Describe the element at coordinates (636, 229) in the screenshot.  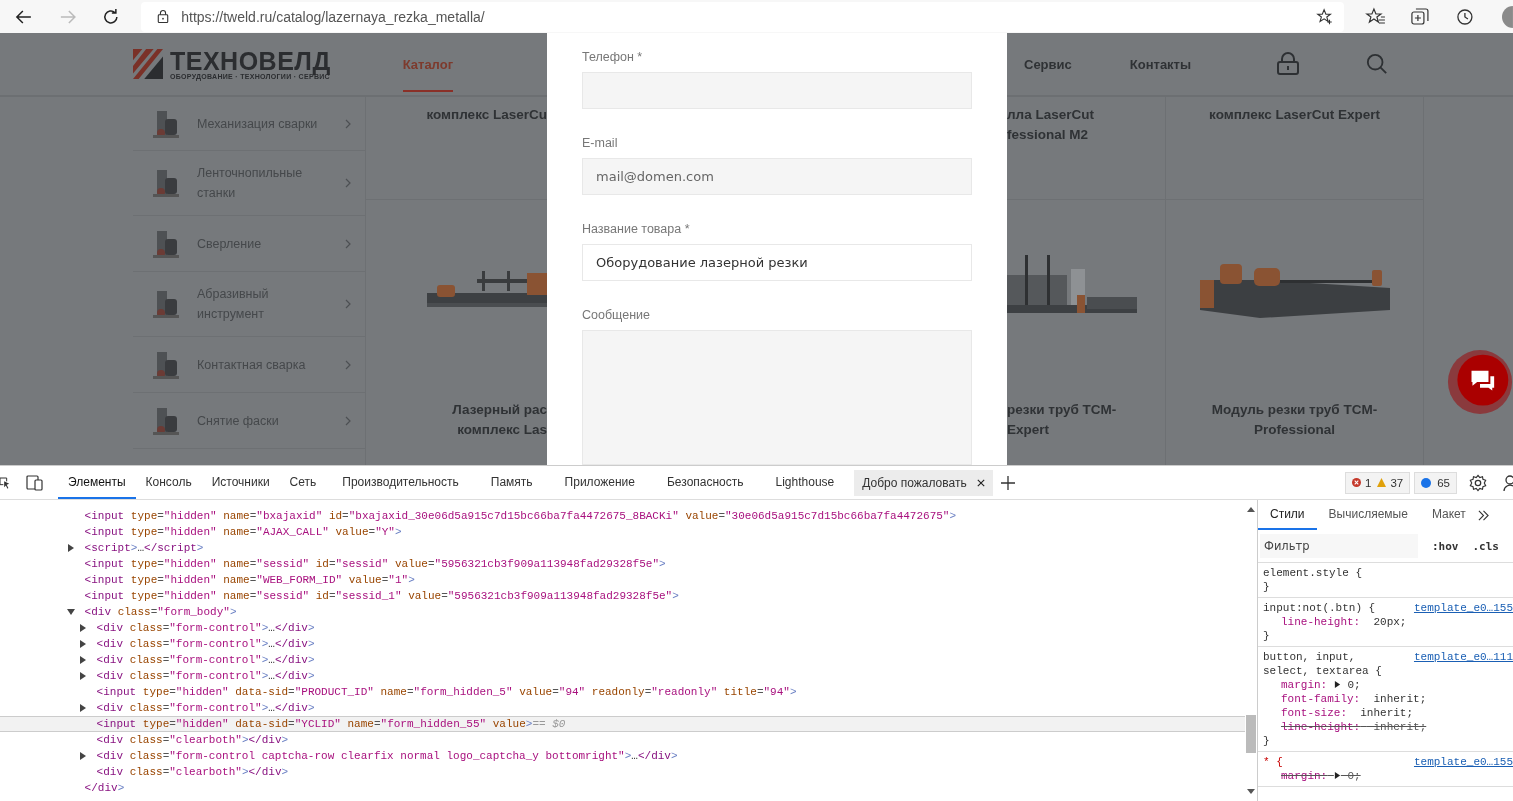
I see `field-label: Название товара *` at that location.